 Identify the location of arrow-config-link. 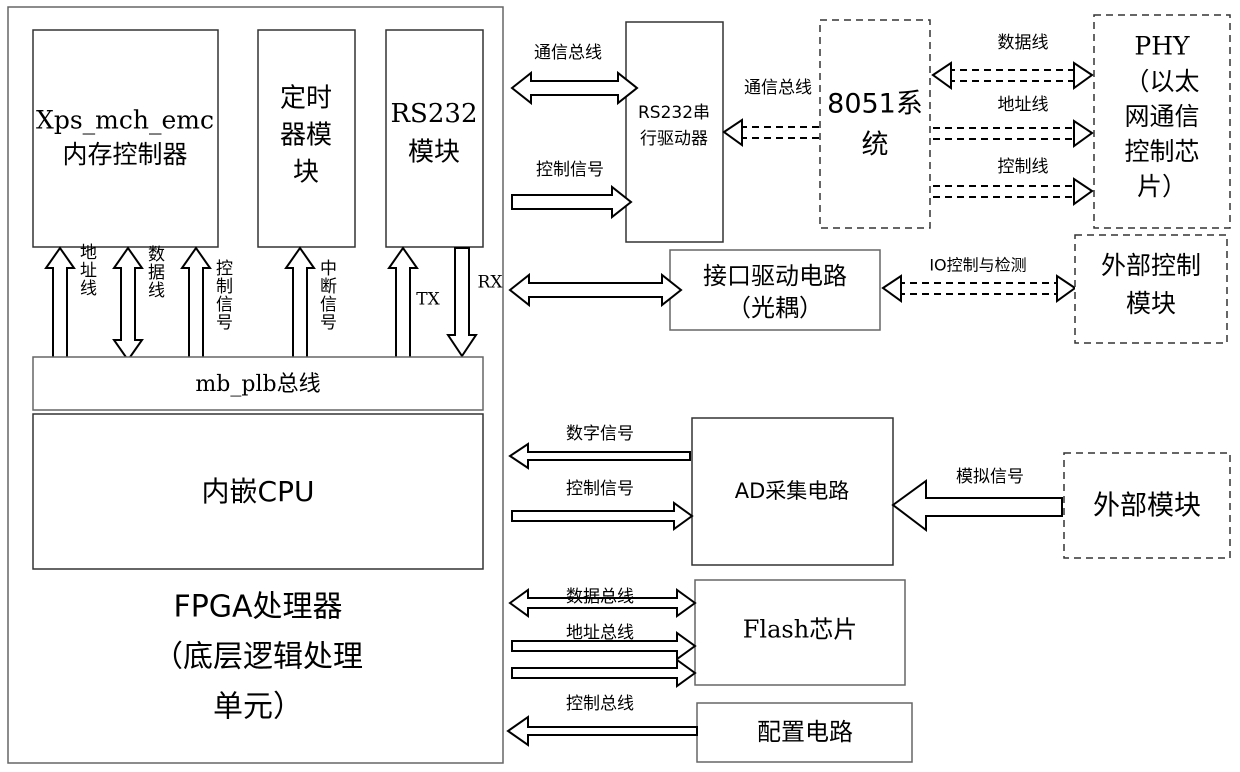
(602, 731).